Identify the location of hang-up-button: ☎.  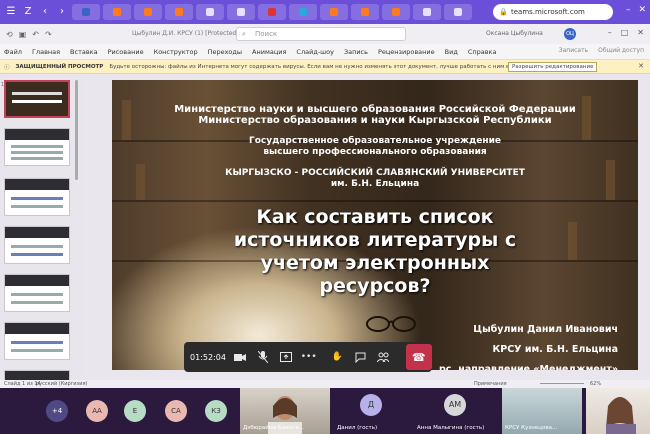
(419, 357).